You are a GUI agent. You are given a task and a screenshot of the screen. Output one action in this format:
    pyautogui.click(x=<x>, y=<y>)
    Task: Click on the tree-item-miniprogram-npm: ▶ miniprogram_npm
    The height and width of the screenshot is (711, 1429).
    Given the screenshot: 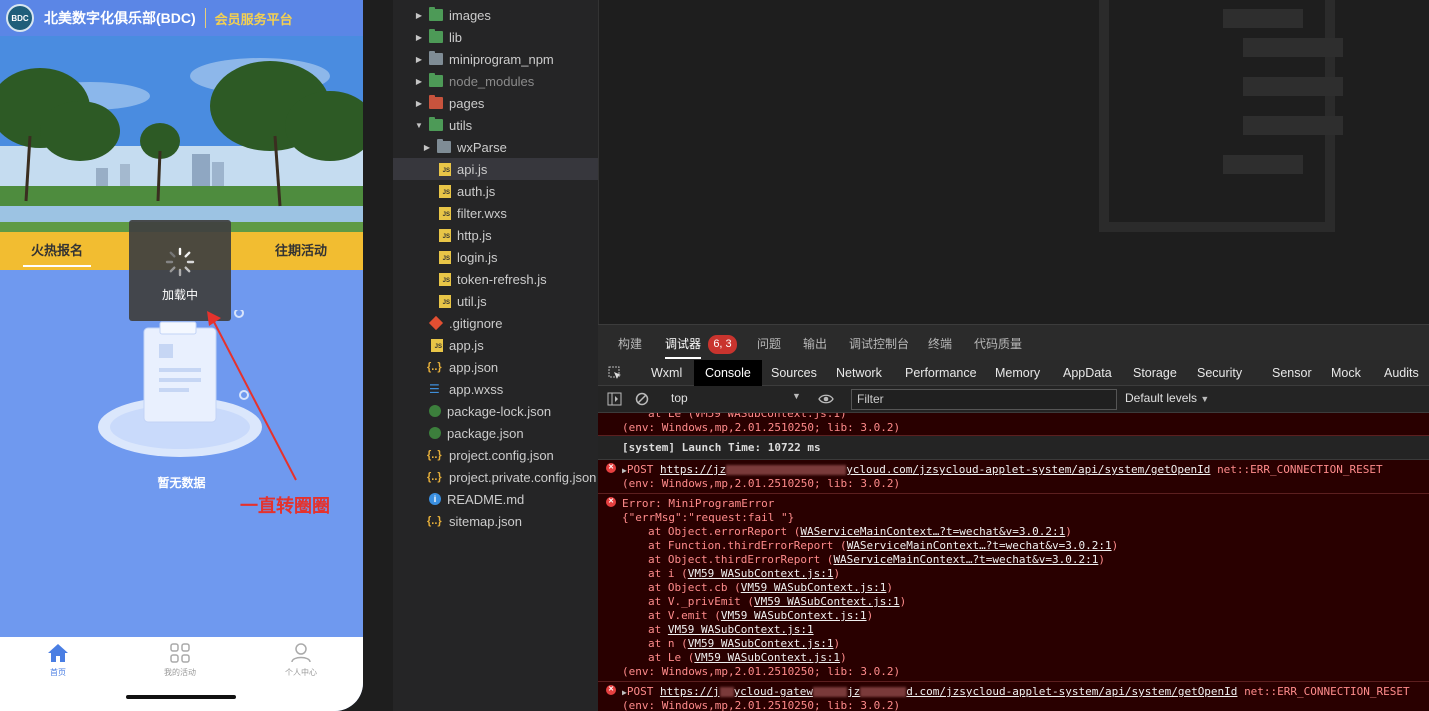 What is the action you would take?
    pyautogui.click(x=495, y=59)
    